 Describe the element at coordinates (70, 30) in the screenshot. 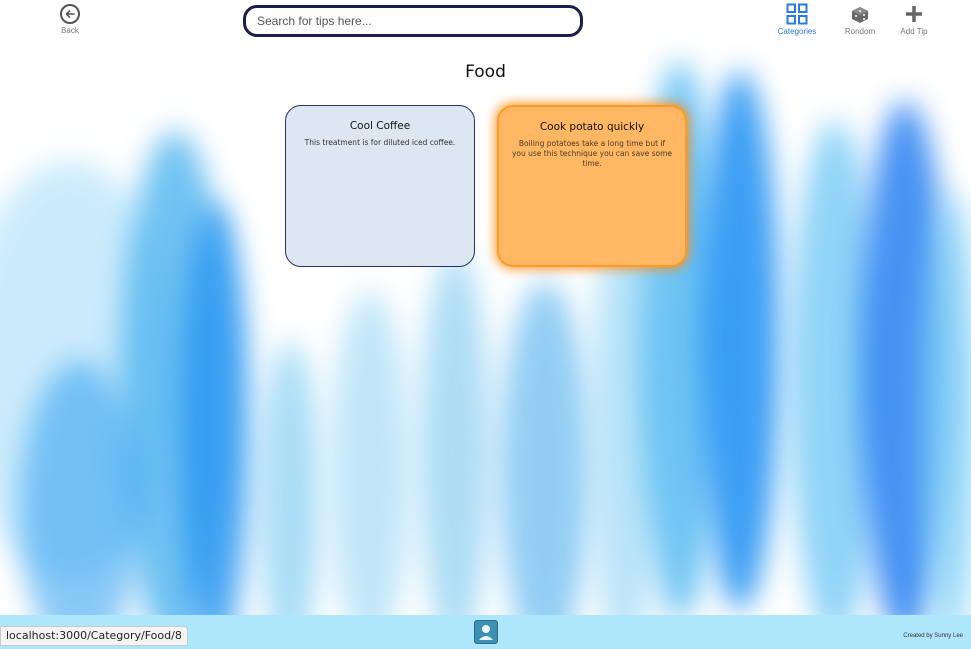

I see `back-label: Back` at that location.